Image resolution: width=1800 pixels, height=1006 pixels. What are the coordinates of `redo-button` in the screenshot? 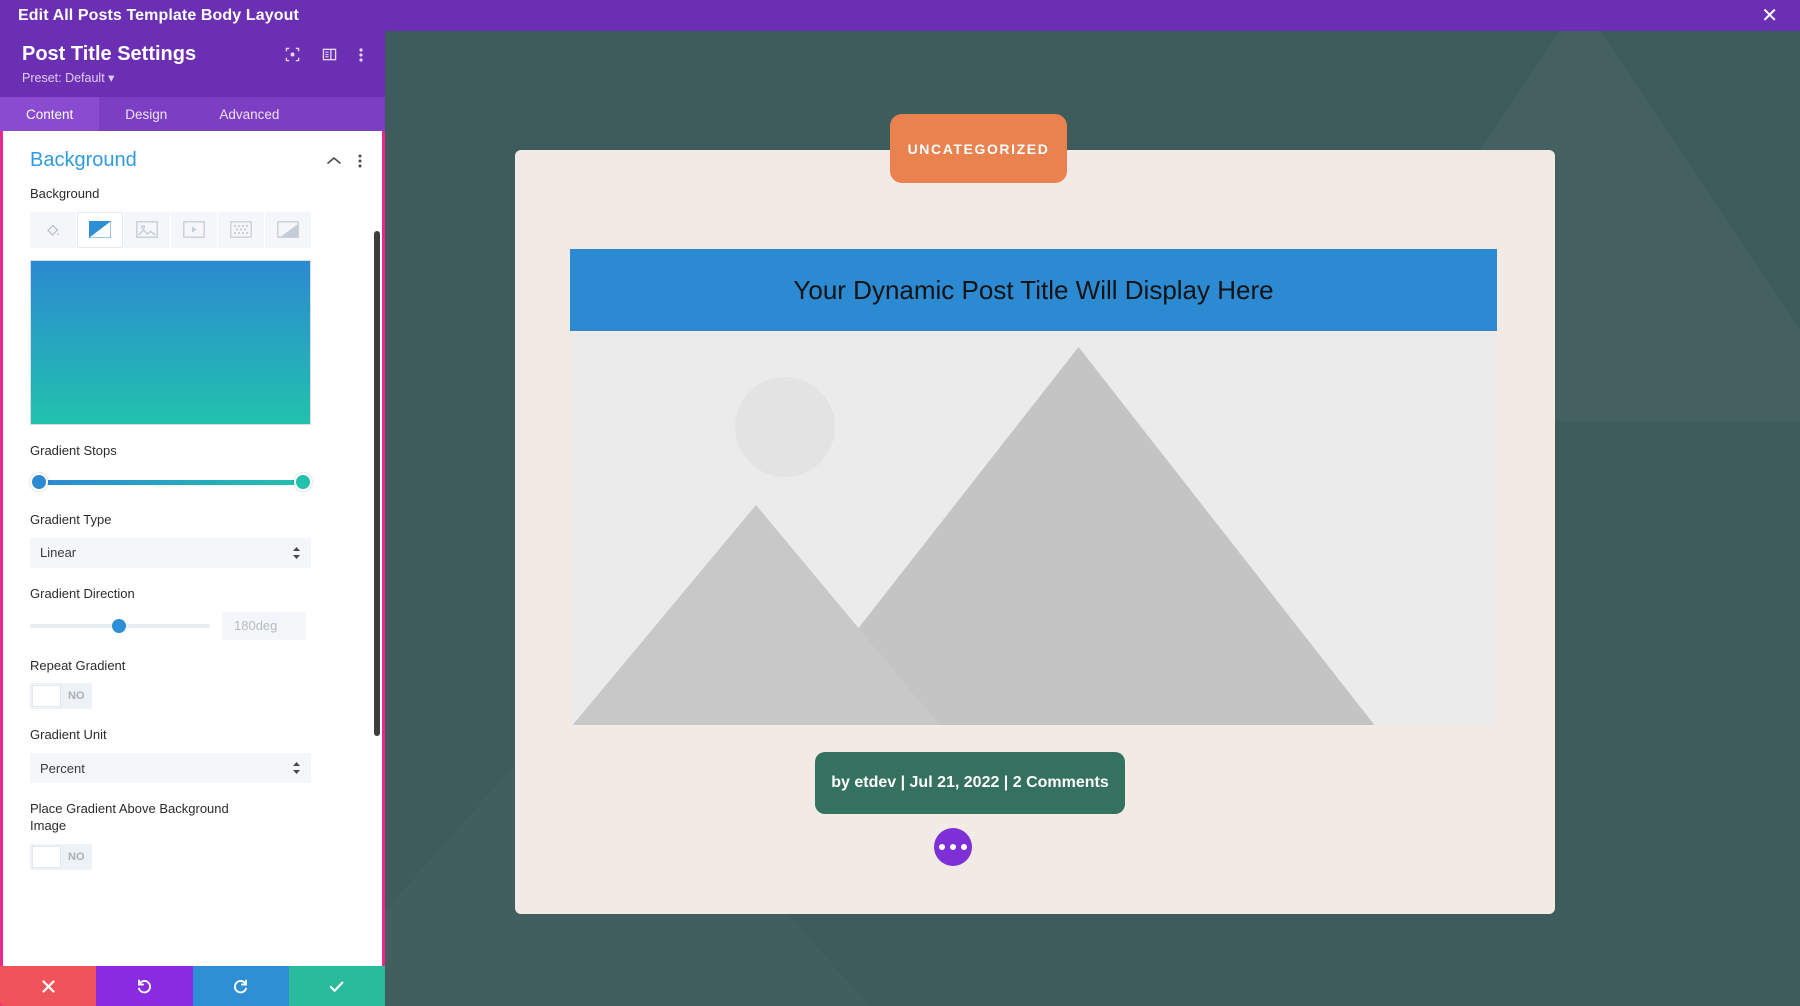 It's located at (240, 986).